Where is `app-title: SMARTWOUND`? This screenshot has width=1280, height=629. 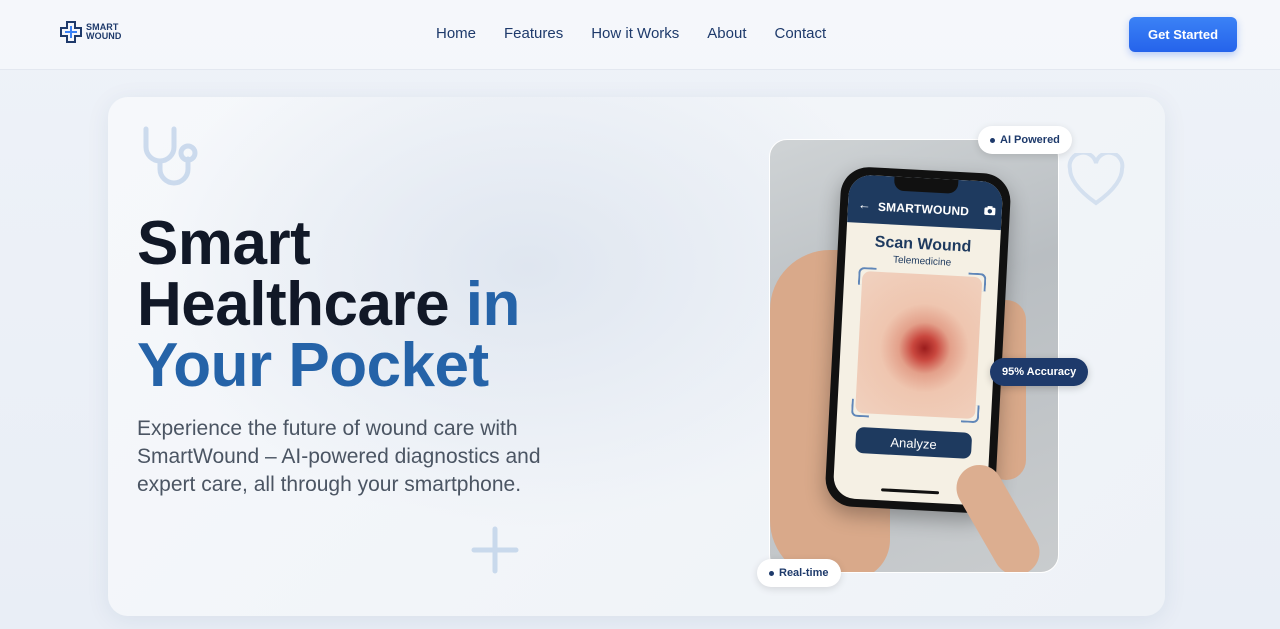
app-title: SMARTWOUND is located at coordinates (923, 209).